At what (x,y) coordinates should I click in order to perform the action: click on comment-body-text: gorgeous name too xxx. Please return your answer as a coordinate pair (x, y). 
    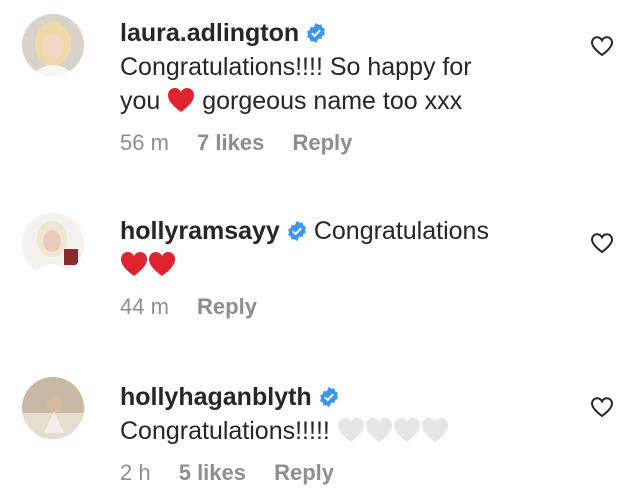
    Looking at the image, I should click on (332, 101).